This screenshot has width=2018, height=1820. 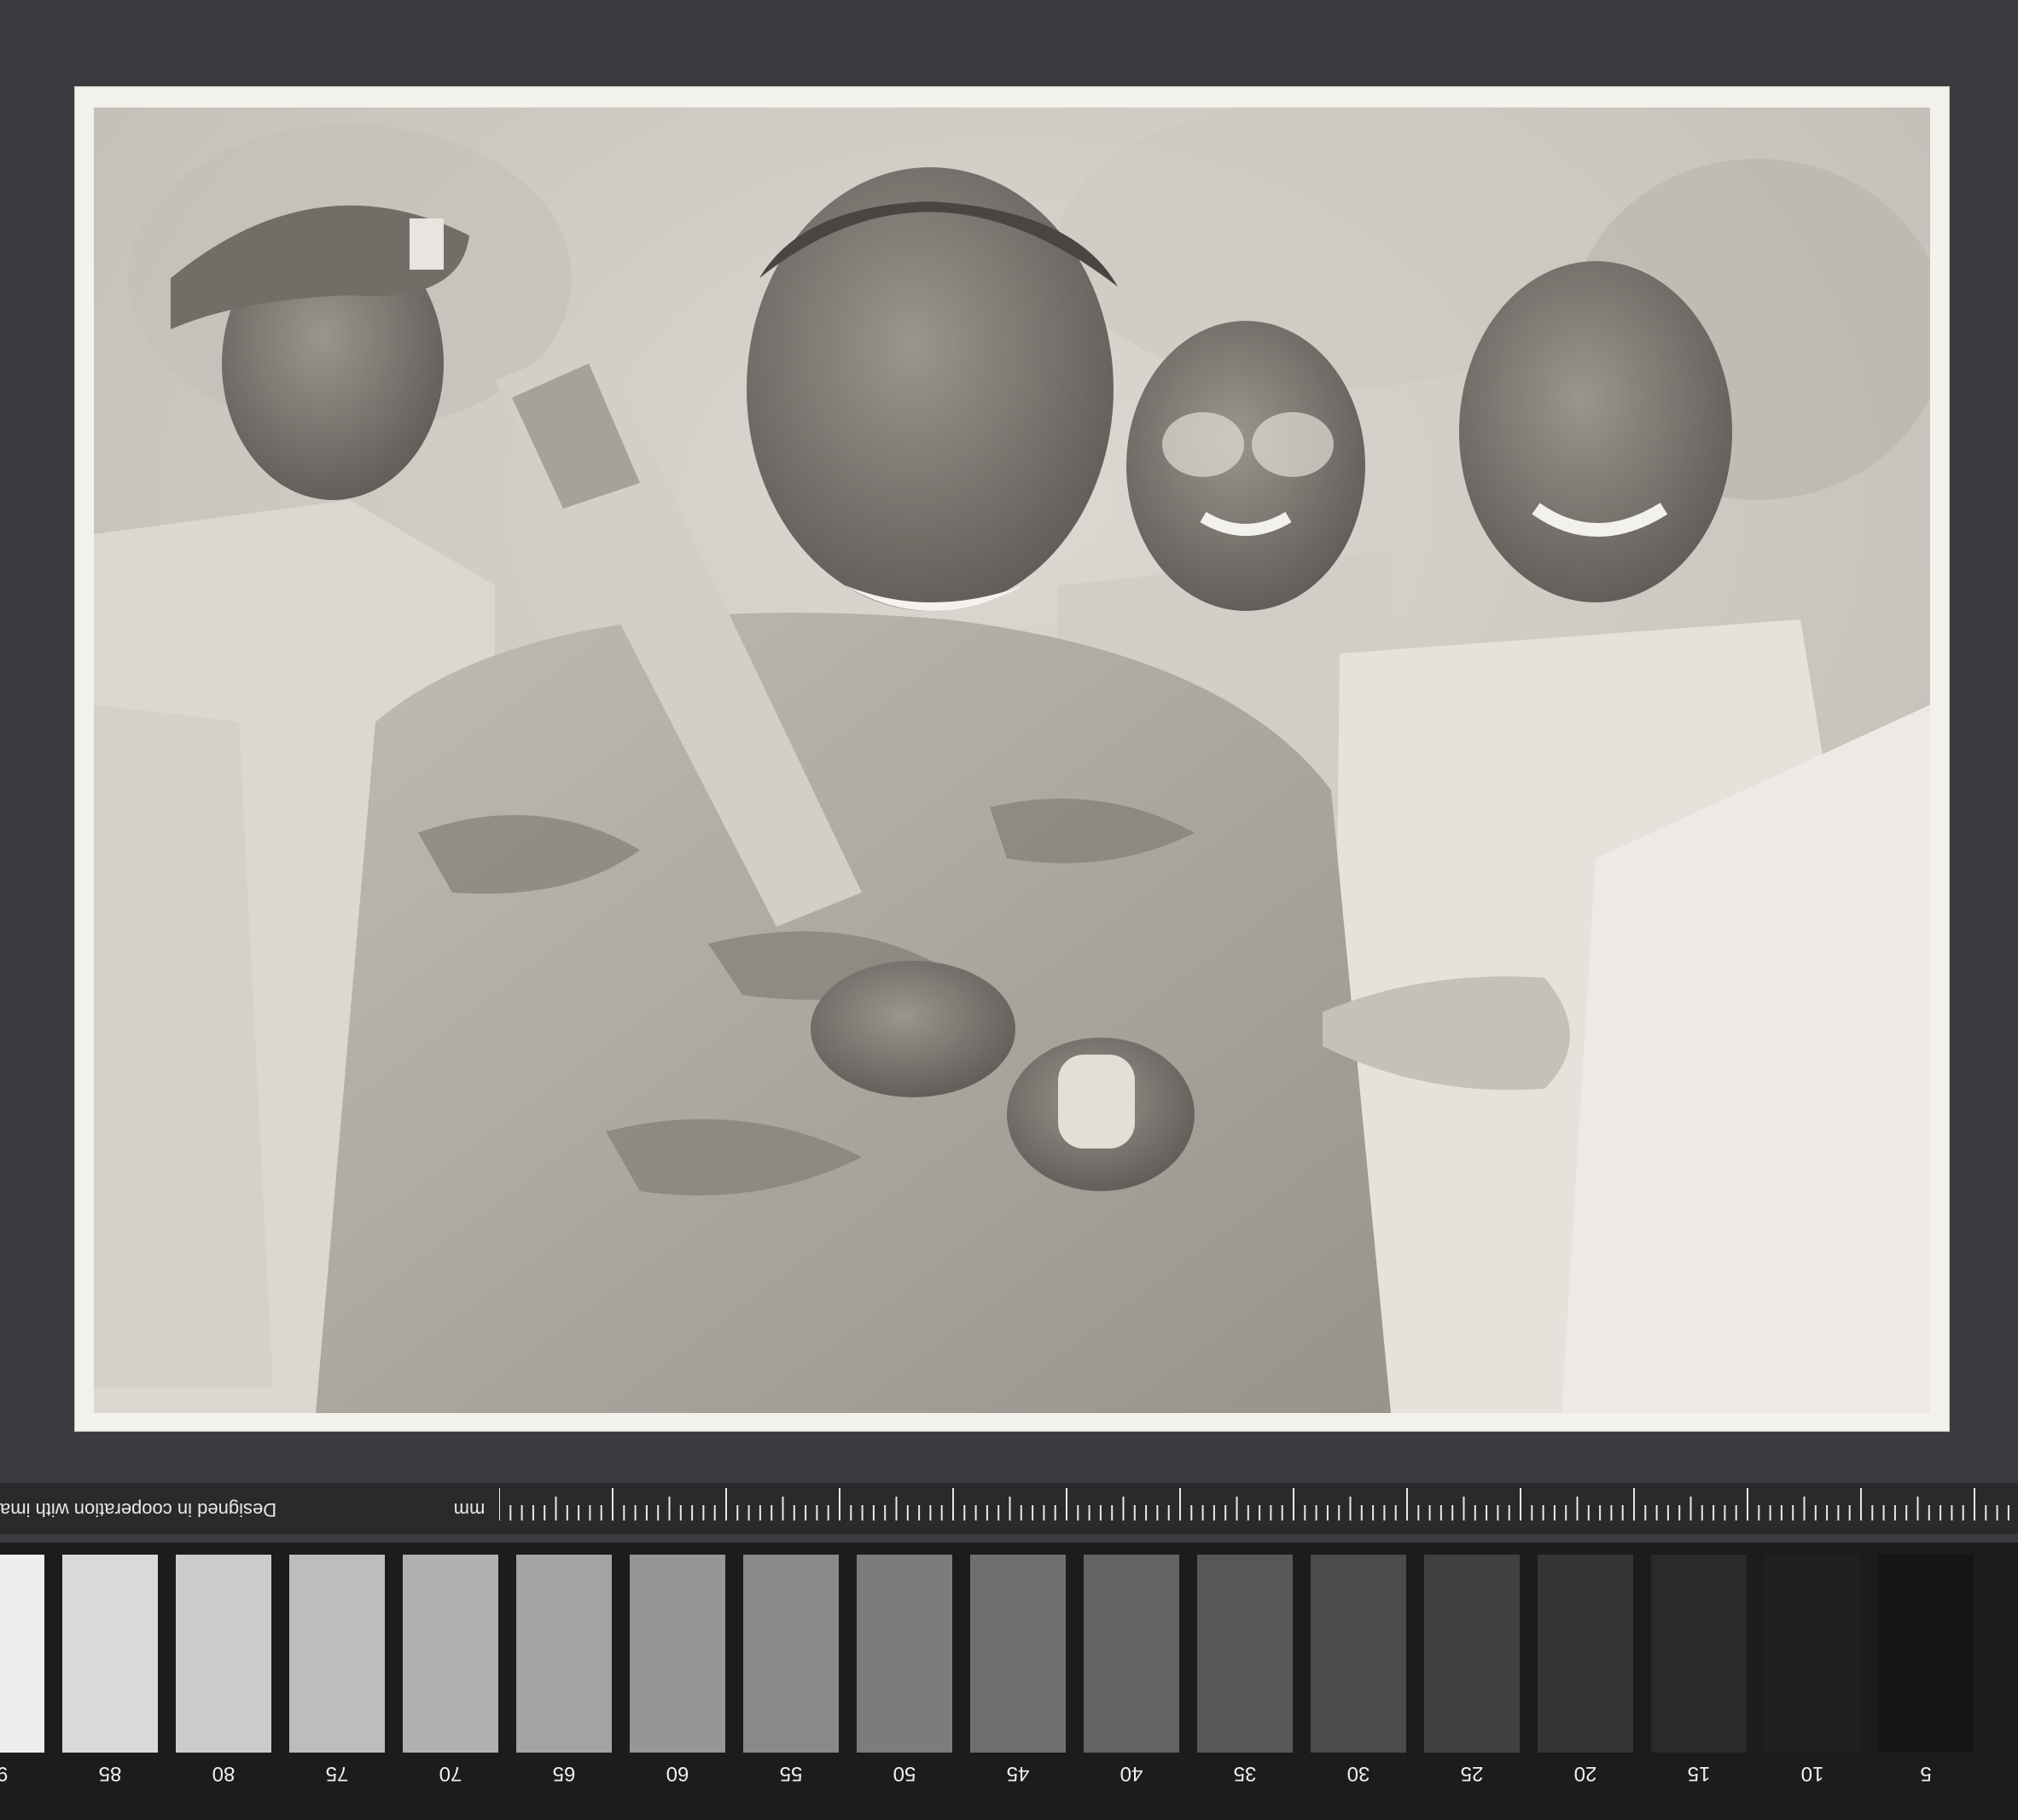 I want to click on swatch-label: 20, so click(x=1585, y=1773).